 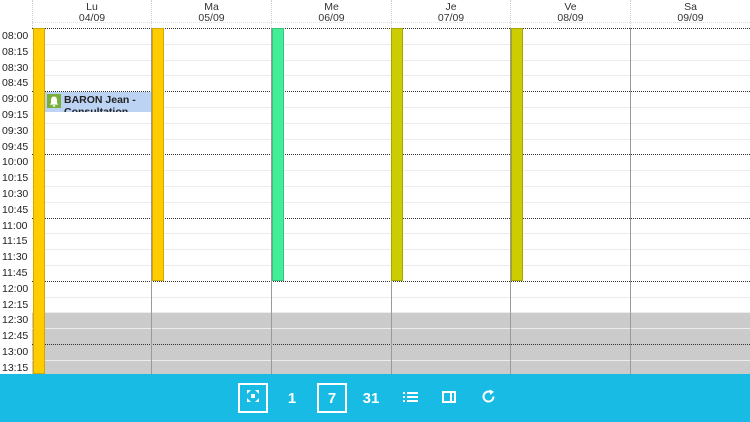 I want to click on time-label: 13:15, so click(x=15, y=367).